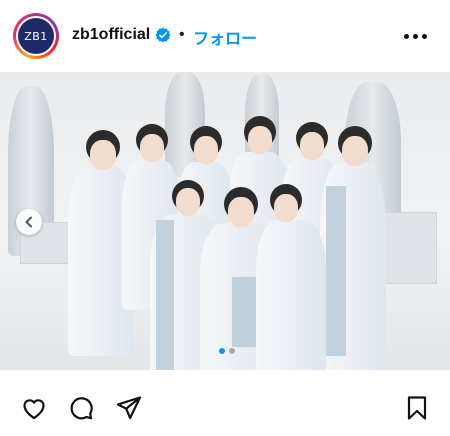 This screenshot has width=450, height=436. I want to click on verified-badge-icon, so click(163, 35).